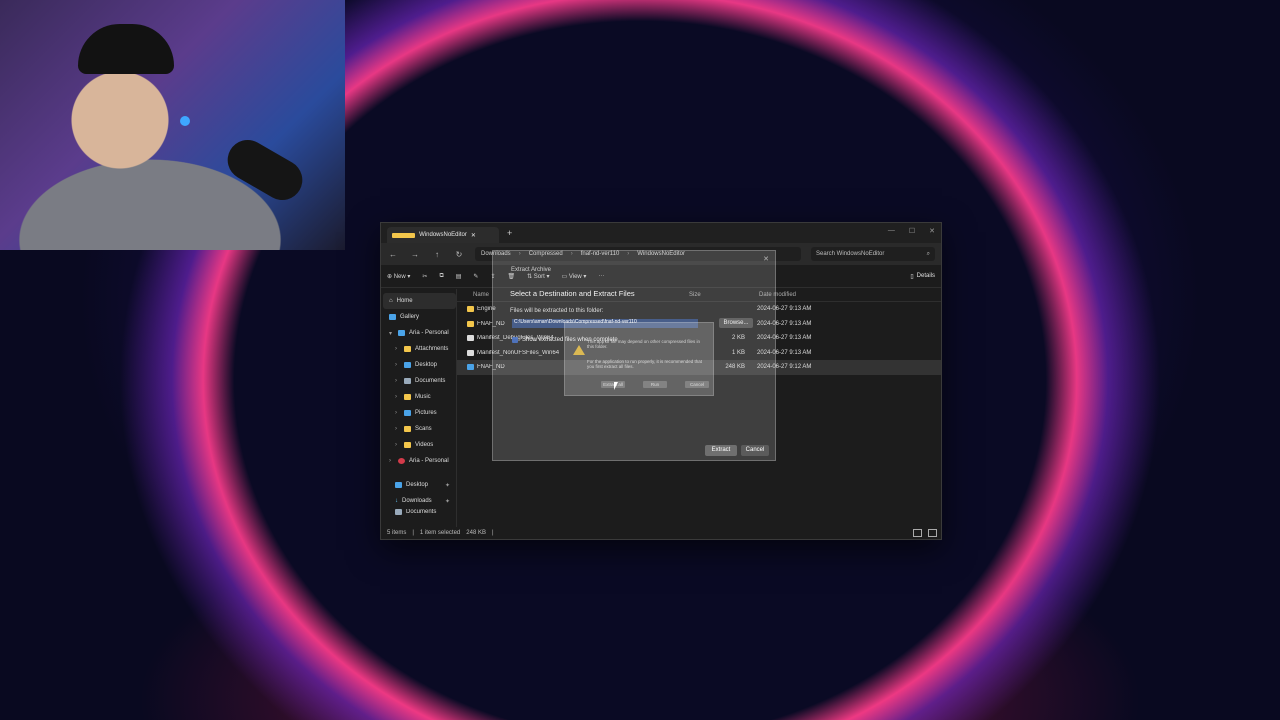 This screenshot has width=1280, height=720. Describe the element at coordinates (419, 501) in the screenshot. I see `sidebar-pinned-downloads: ↓ Downloads ✦` at that location.